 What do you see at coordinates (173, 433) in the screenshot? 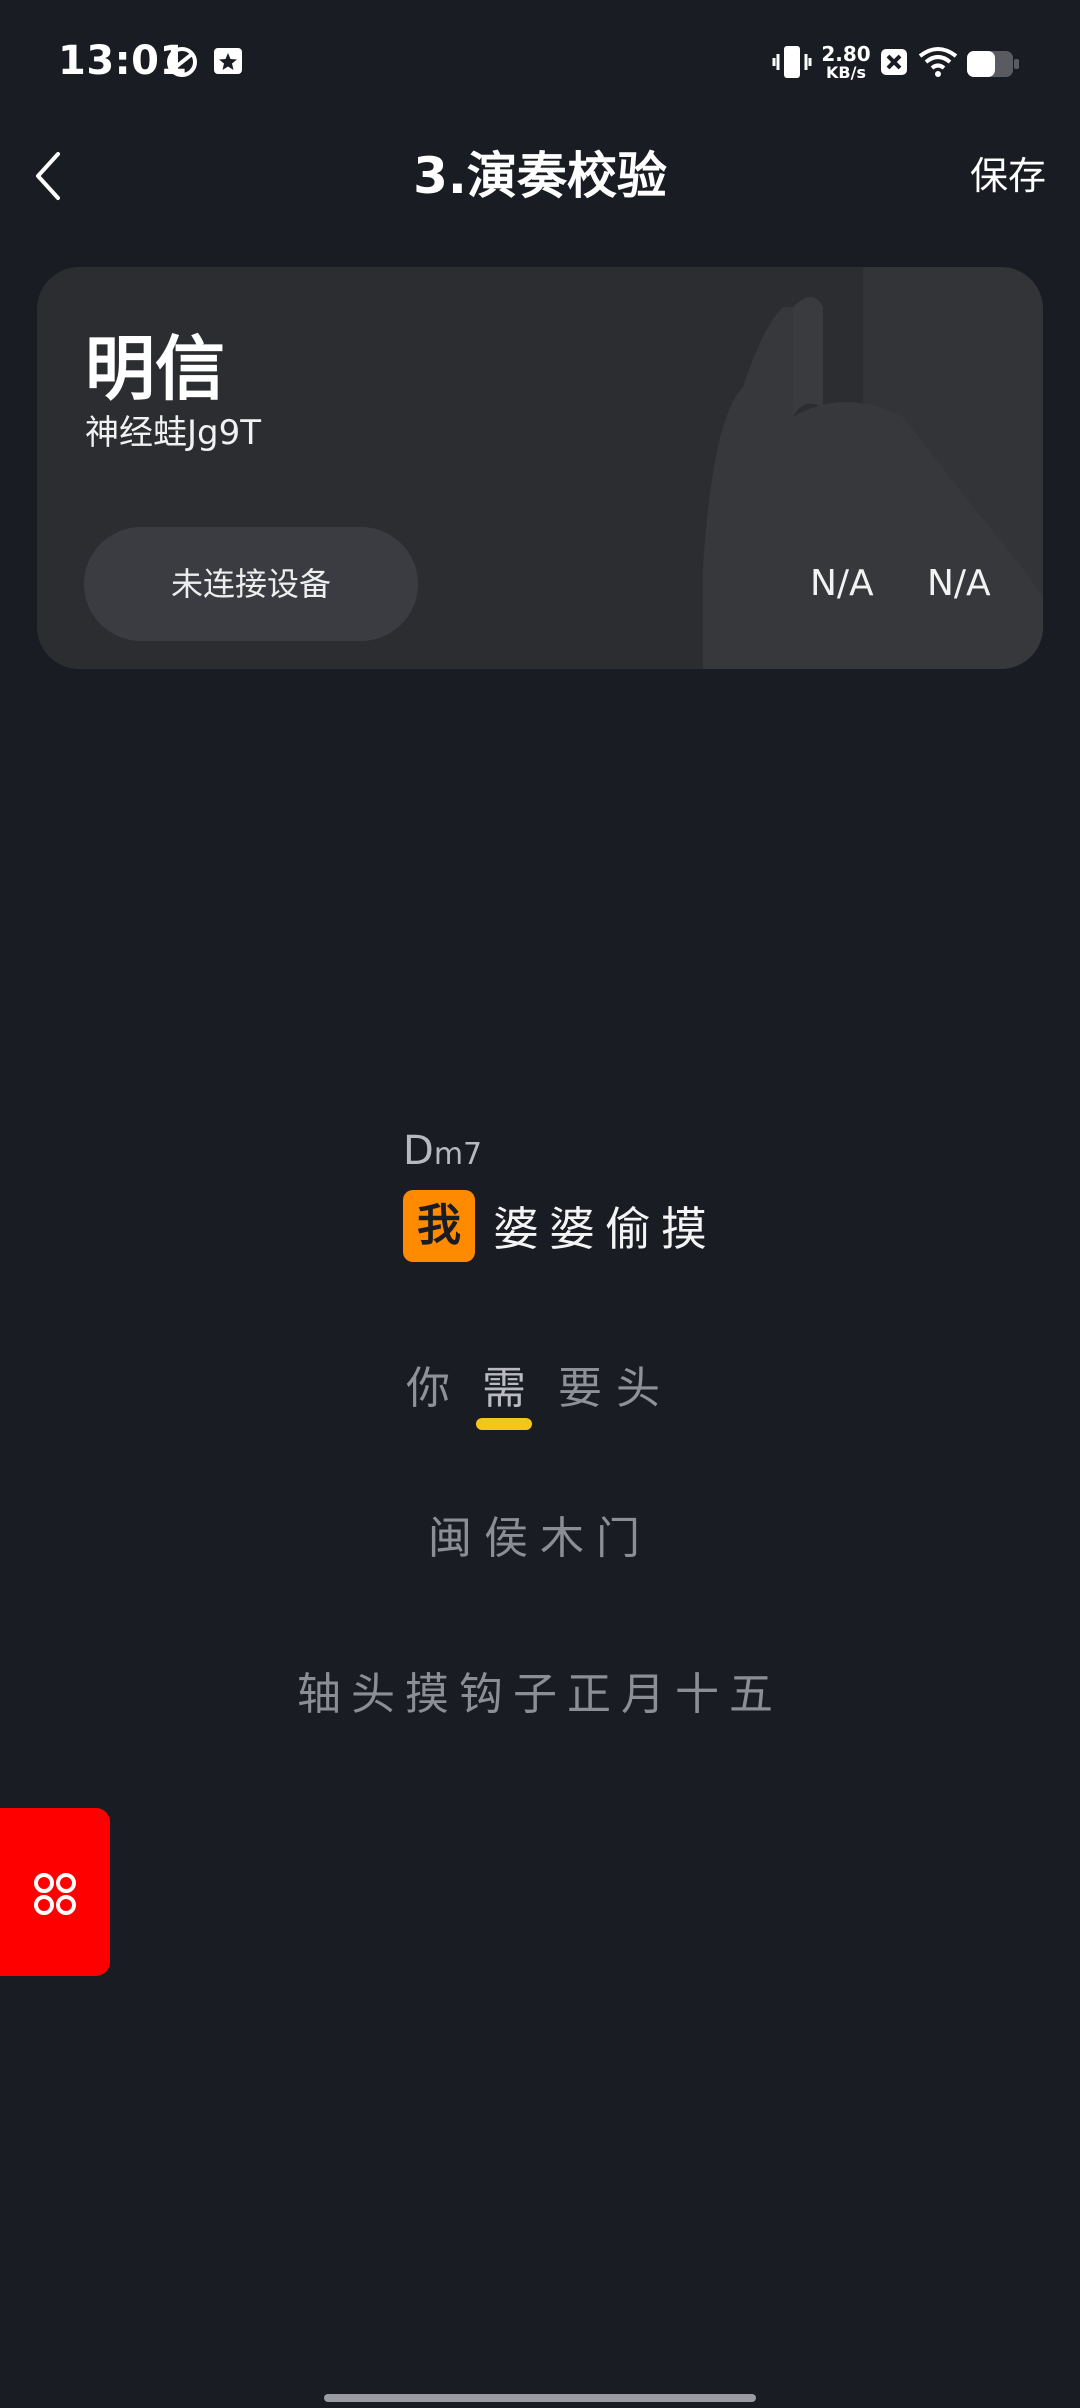
I see `song-artist: 神经蛙Jg9T` at bounding box center [173, 433].